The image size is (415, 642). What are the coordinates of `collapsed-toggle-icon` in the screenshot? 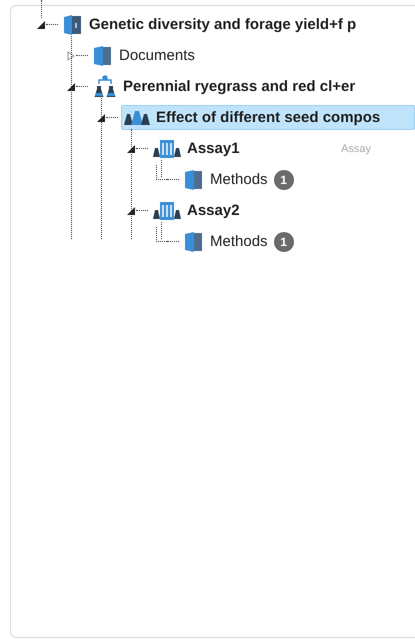 It's located at (71, 55).